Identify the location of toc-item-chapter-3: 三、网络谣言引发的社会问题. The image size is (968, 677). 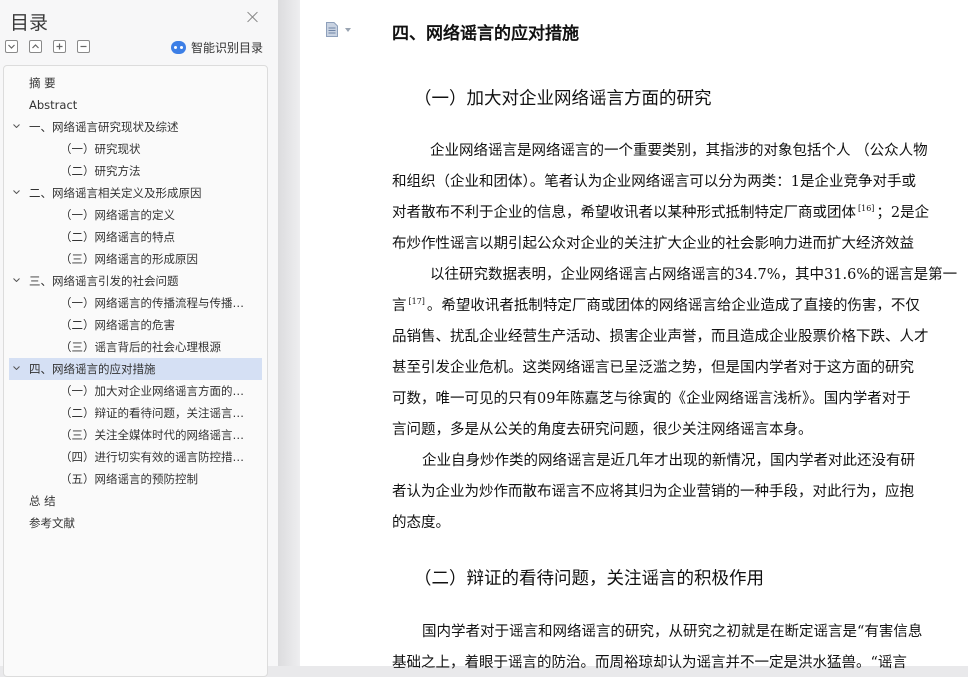
(135, 281).